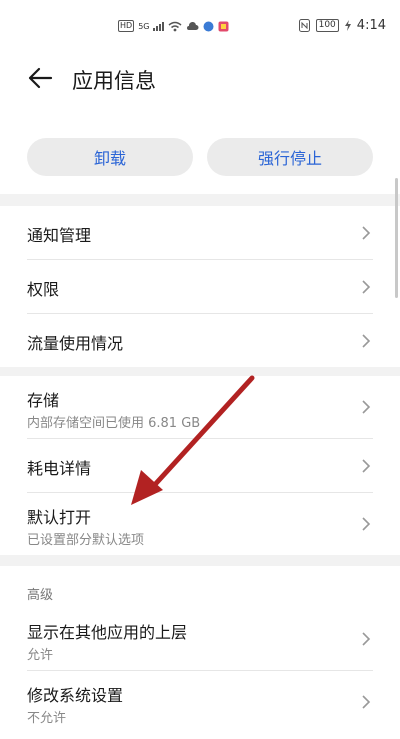 This screenshot has width=400, height=739. I want to click on list-item-battery-details: 耗电详情, so click(200, 466).